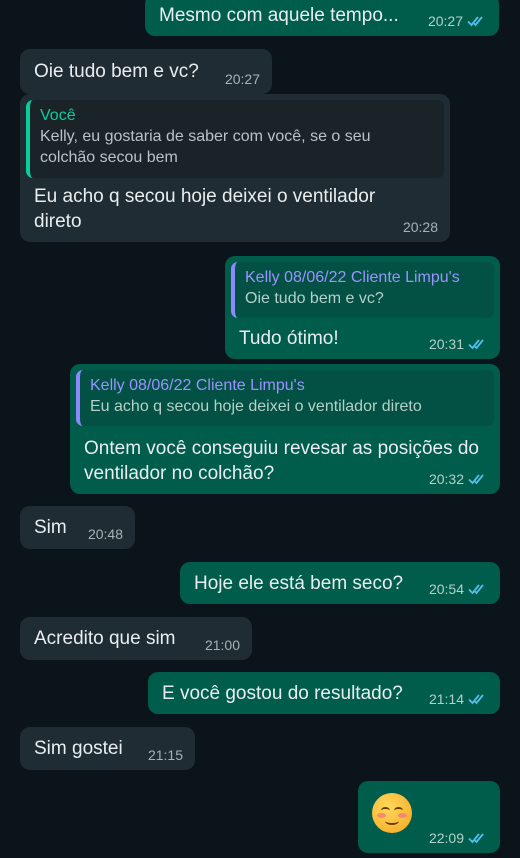 The image size is (520, 858). What do you see at coordinates (77, 527) in the screenshot?
I see `message-incoming: Sim 20:48` at bounding box center [77, 527].